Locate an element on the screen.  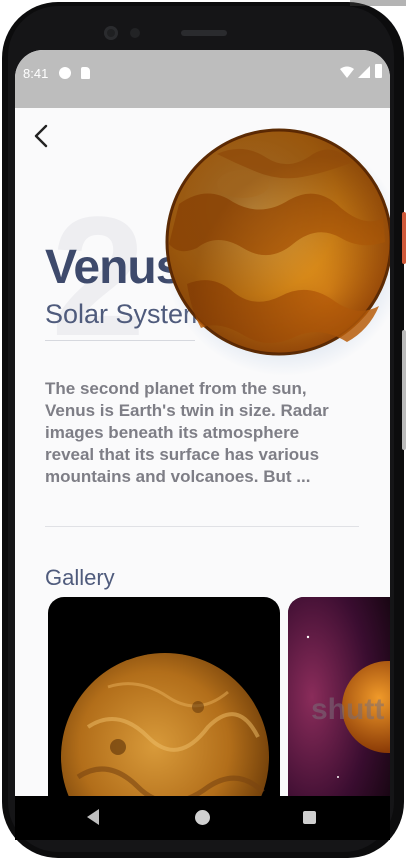
cell-signal-icon is located at coordinates (364, 72).